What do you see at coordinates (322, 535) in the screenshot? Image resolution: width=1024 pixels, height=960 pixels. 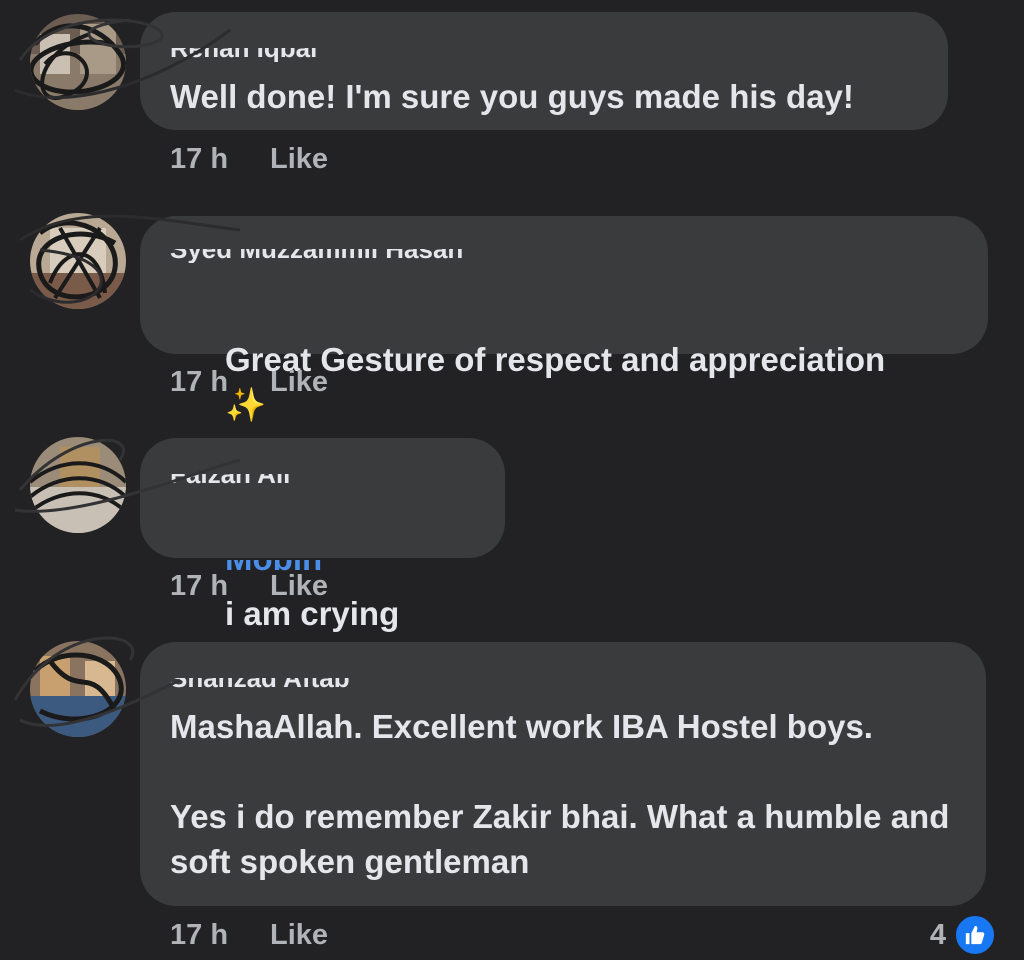 I see `comment-bubble: Faizan Ali Mobin i am crying` at bounding box center [322, 535].